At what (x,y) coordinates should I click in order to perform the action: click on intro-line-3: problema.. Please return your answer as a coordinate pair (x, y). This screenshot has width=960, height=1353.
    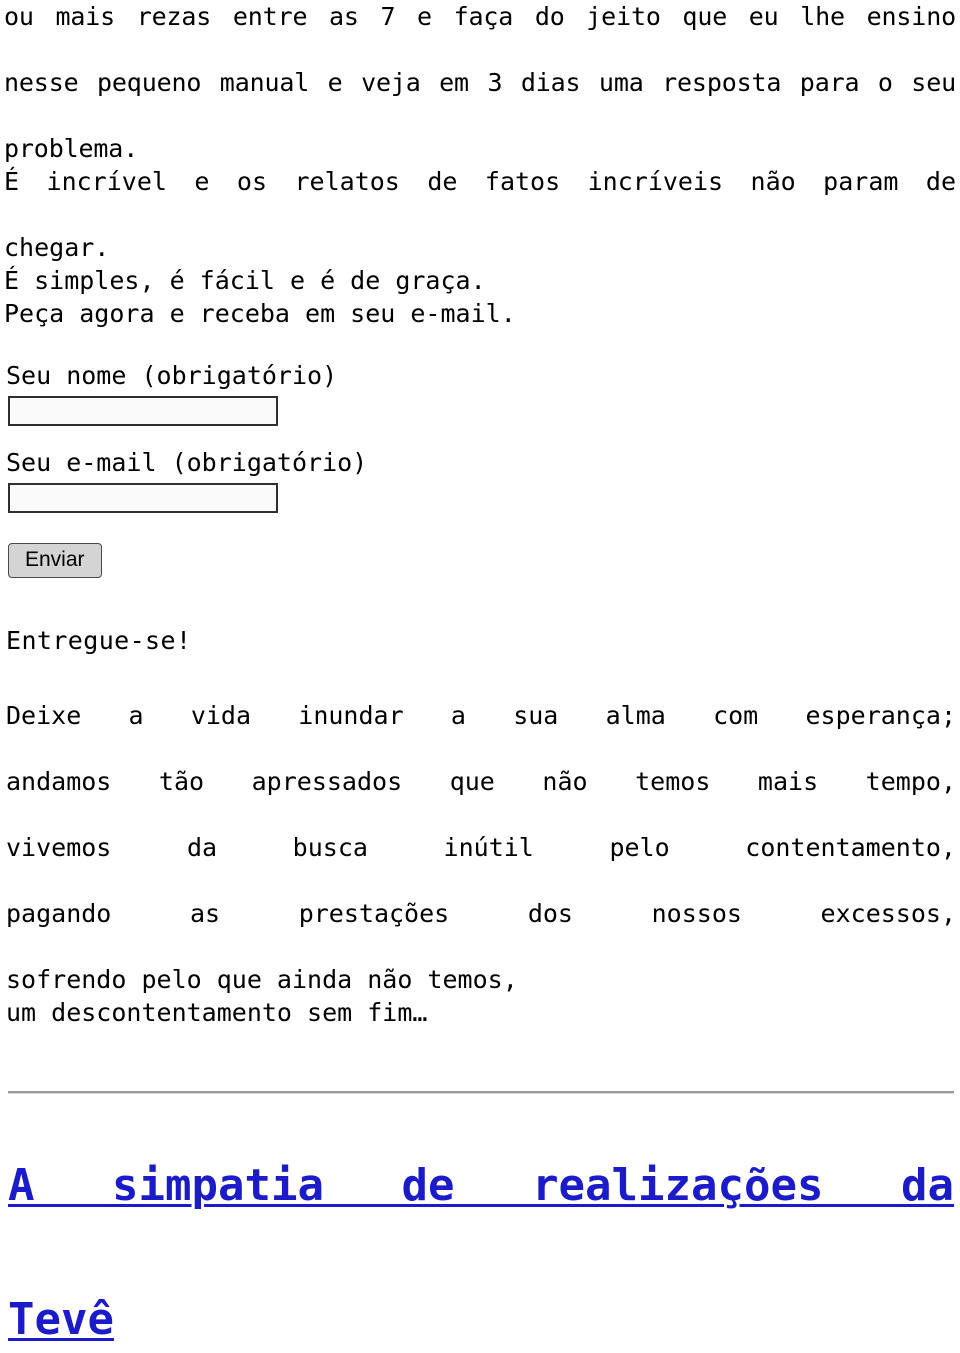
    Looking at the image, I should click on (71, 148).